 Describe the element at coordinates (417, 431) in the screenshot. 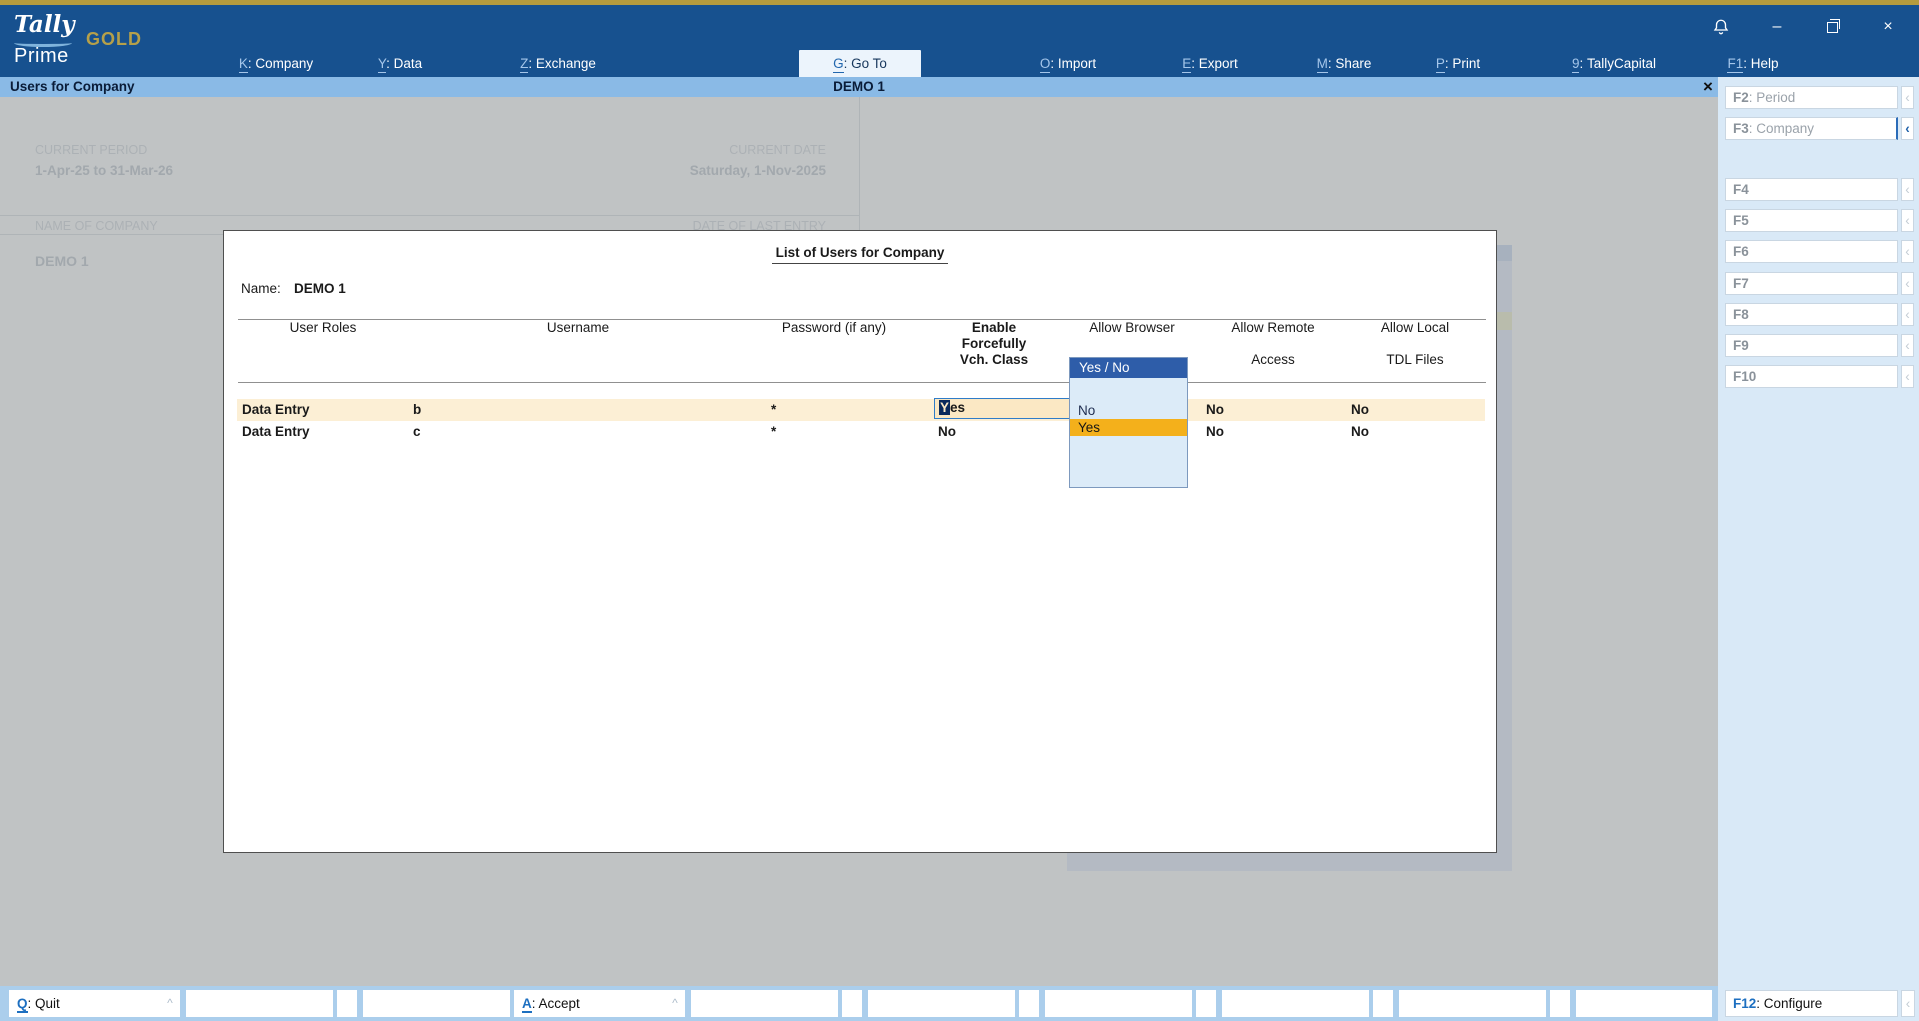

I see `cell-username: c` at that location.